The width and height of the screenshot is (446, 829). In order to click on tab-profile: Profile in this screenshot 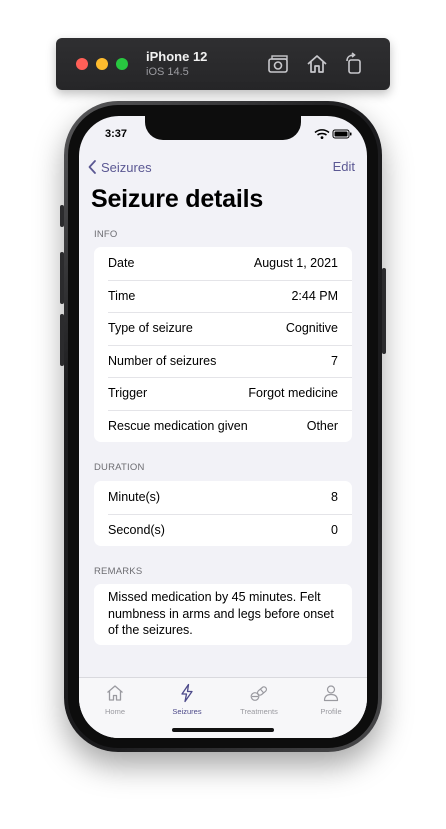, I will do `click(331, 700)`.